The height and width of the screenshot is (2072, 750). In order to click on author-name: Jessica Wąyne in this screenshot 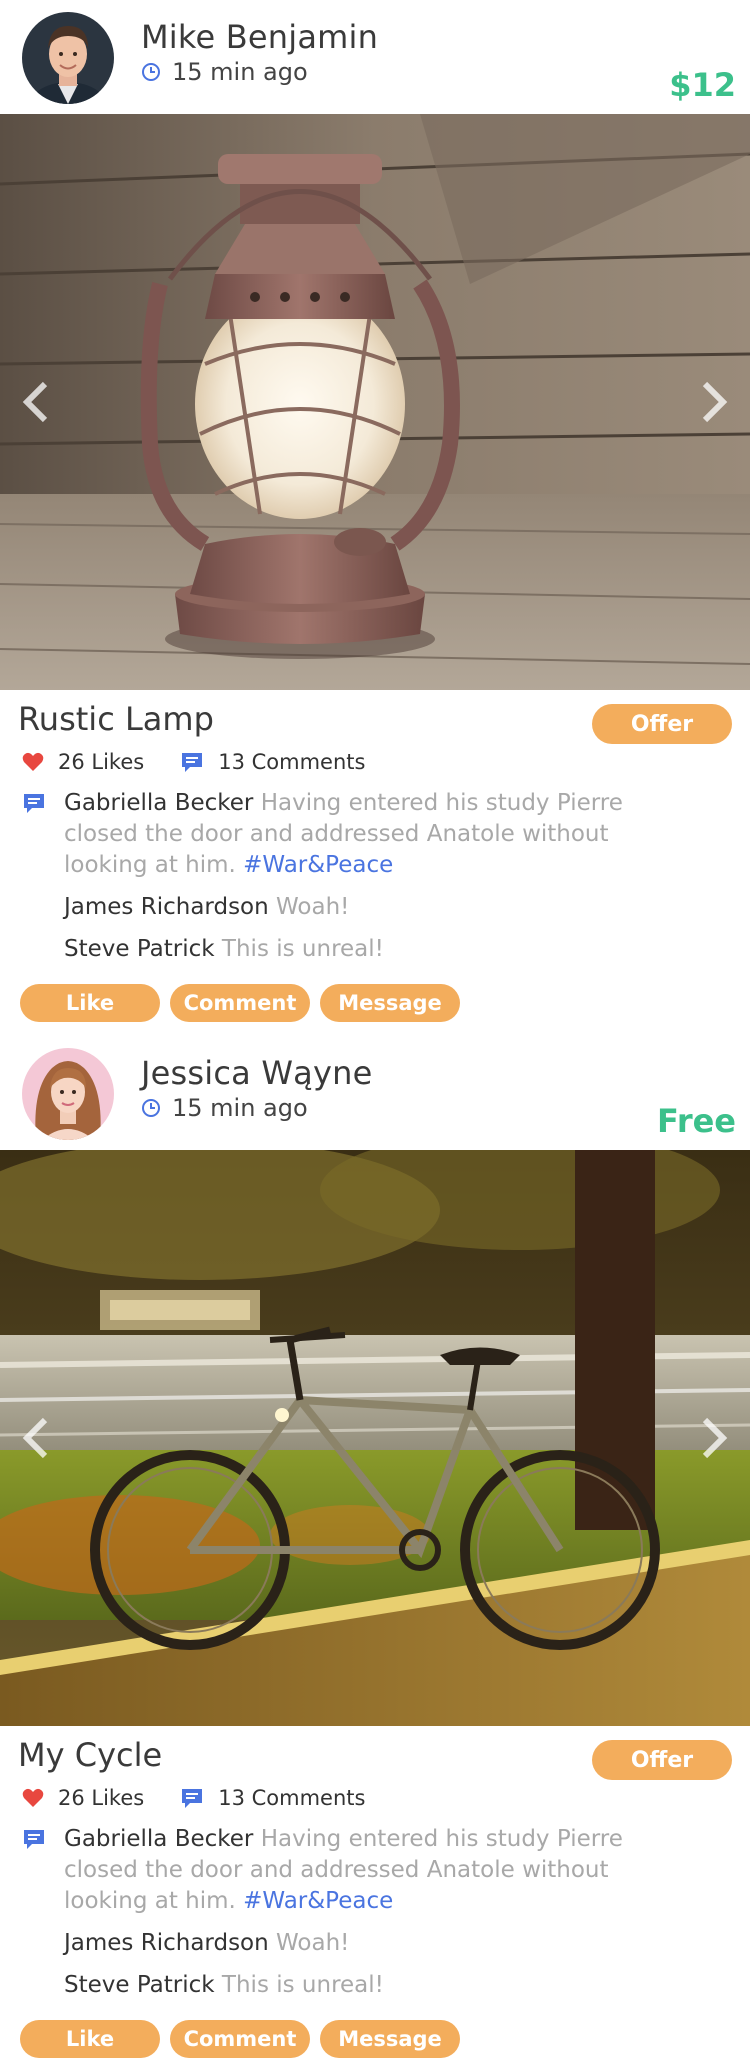, I will do `click(257, 1073)`.